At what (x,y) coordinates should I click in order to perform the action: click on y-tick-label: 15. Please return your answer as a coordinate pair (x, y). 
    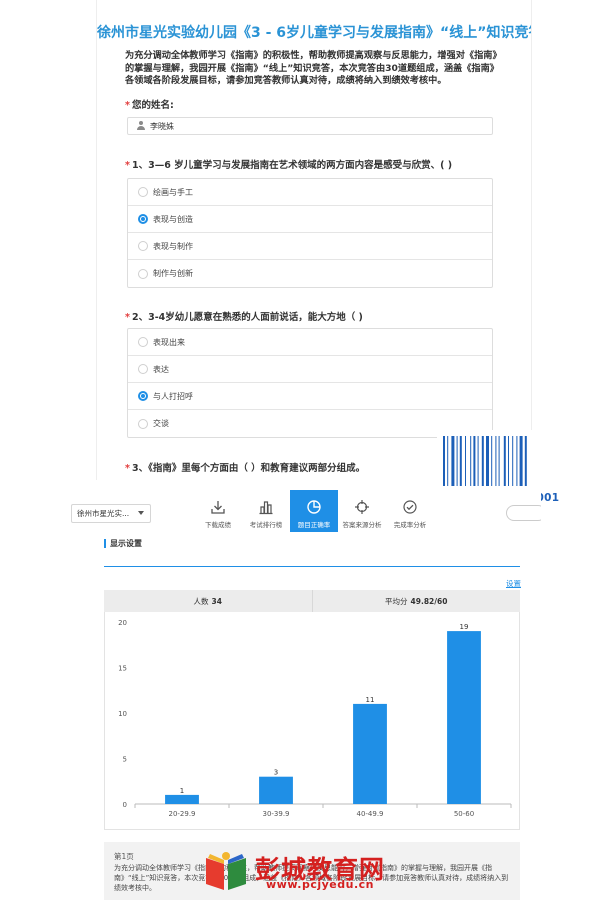
    Looking at the image, I should click on (122, 669).